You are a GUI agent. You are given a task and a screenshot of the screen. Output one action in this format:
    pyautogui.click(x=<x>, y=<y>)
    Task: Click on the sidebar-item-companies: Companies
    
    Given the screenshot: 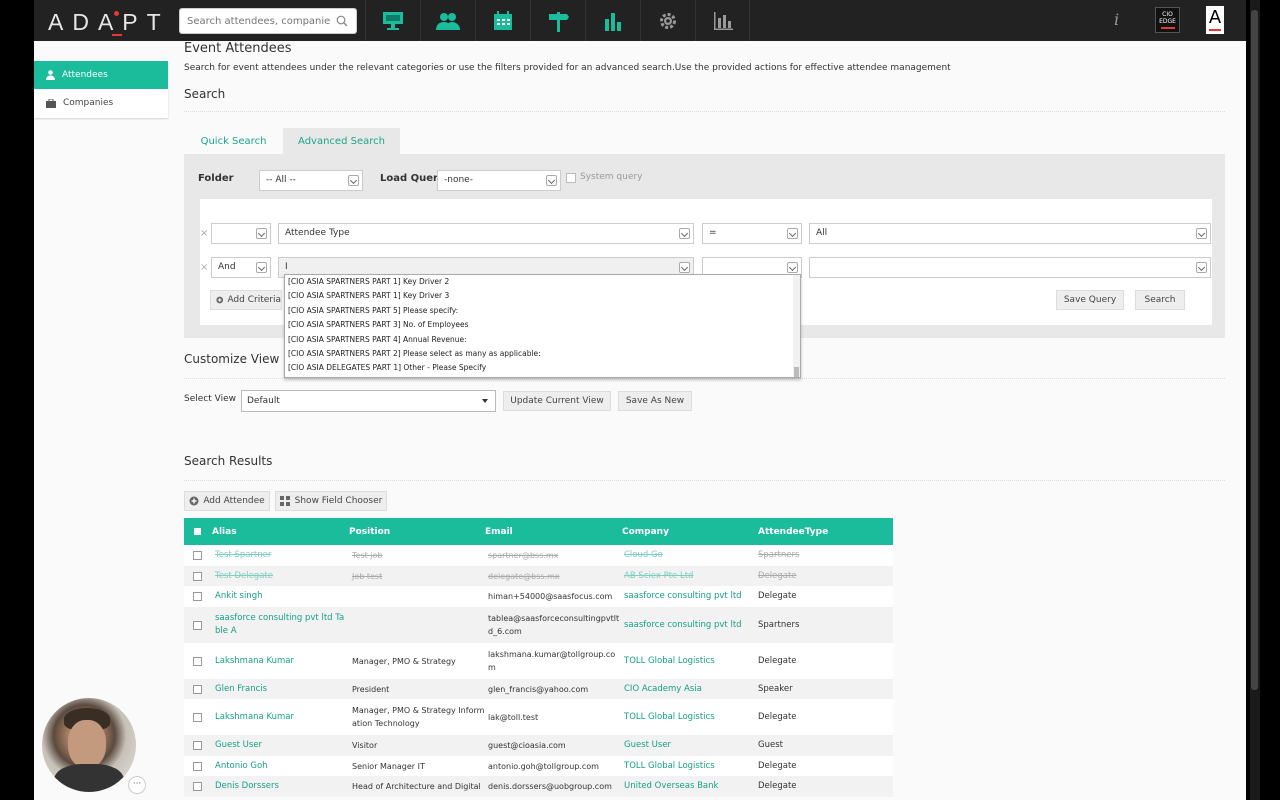 What is the action you would take?
    pyautogui.click(x=101, y=103)
    